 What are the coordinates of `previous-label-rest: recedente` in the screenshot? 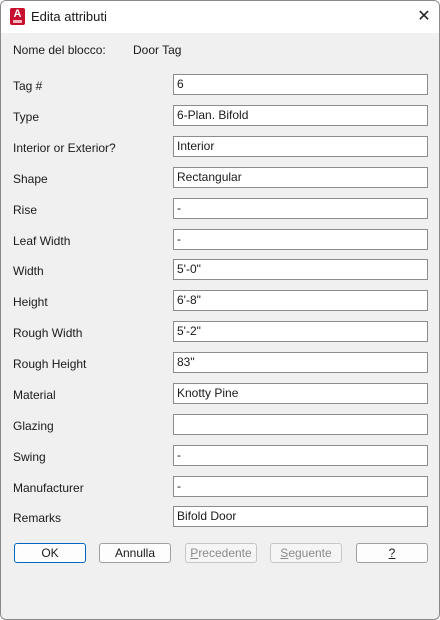 It's located at (225, 553).